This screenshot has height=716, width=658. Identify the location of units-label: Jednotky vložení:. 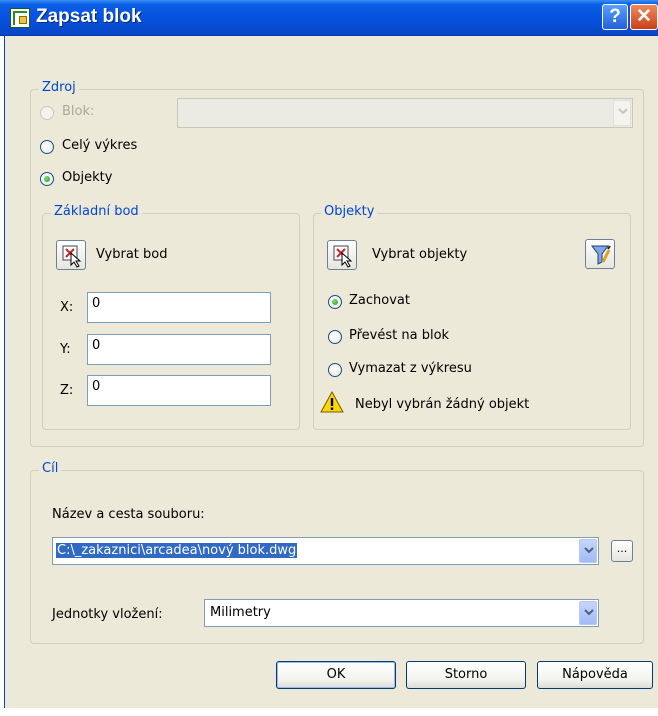
(107, 614).